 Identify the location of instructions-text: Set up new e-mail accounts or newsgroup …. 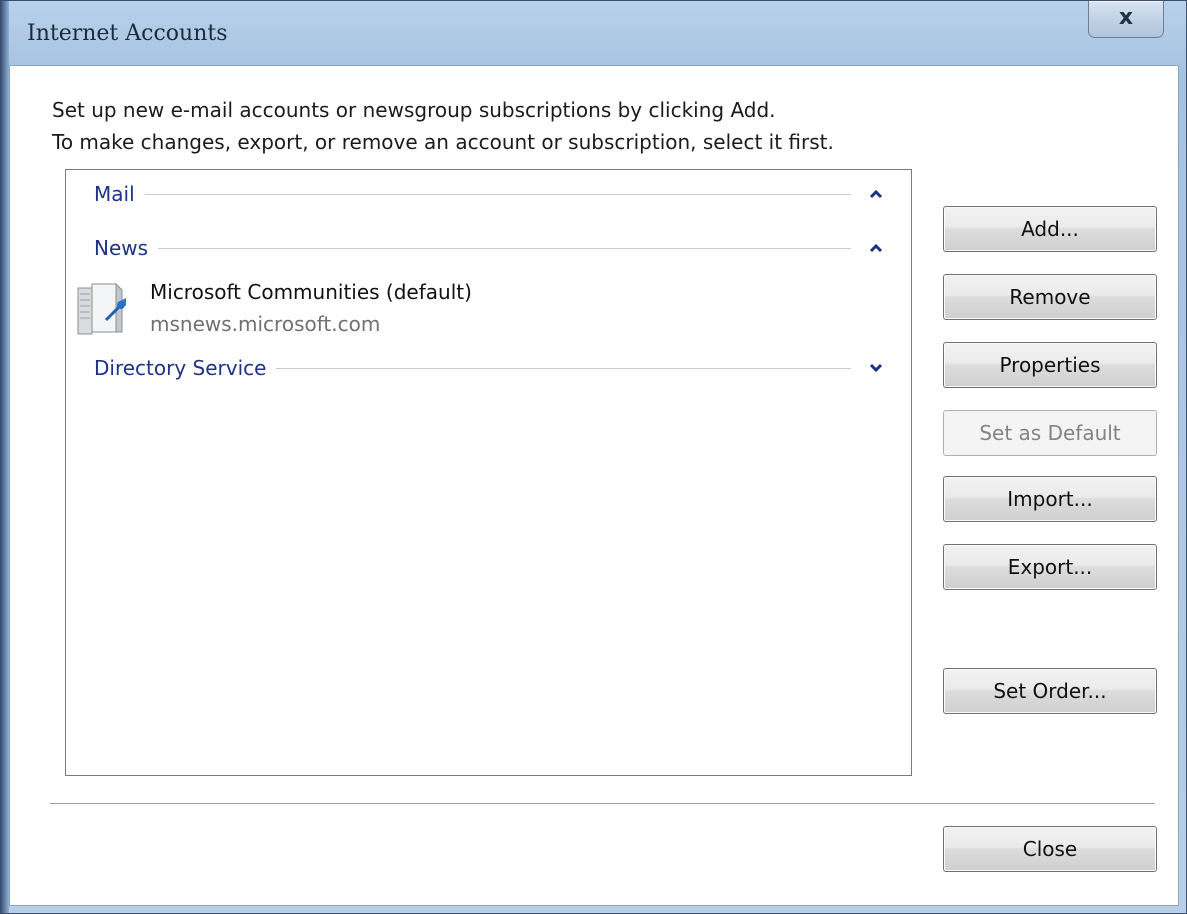
(443, 126).